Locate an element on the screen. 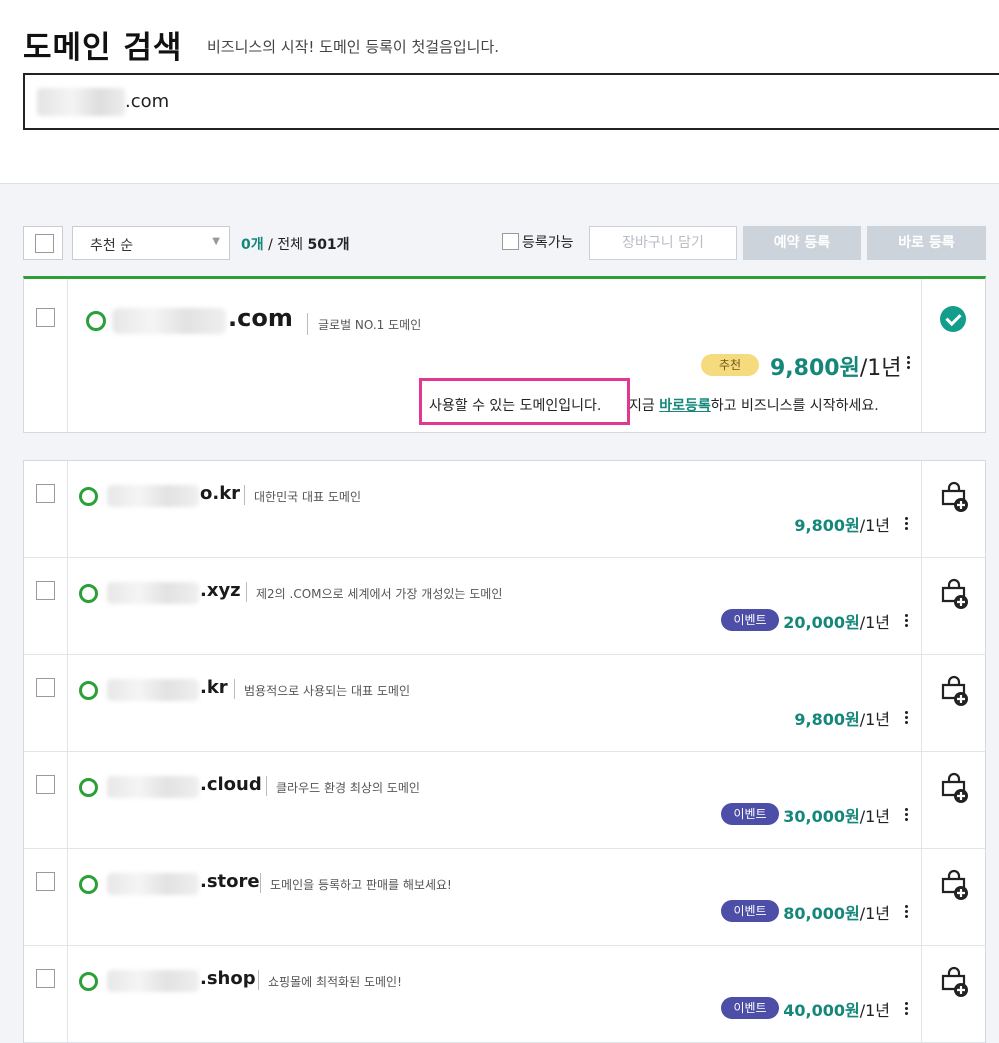 The width and height of the screenshot is (999, 1043). price-amount: 9,800원 is located at coordinates (827, 525).